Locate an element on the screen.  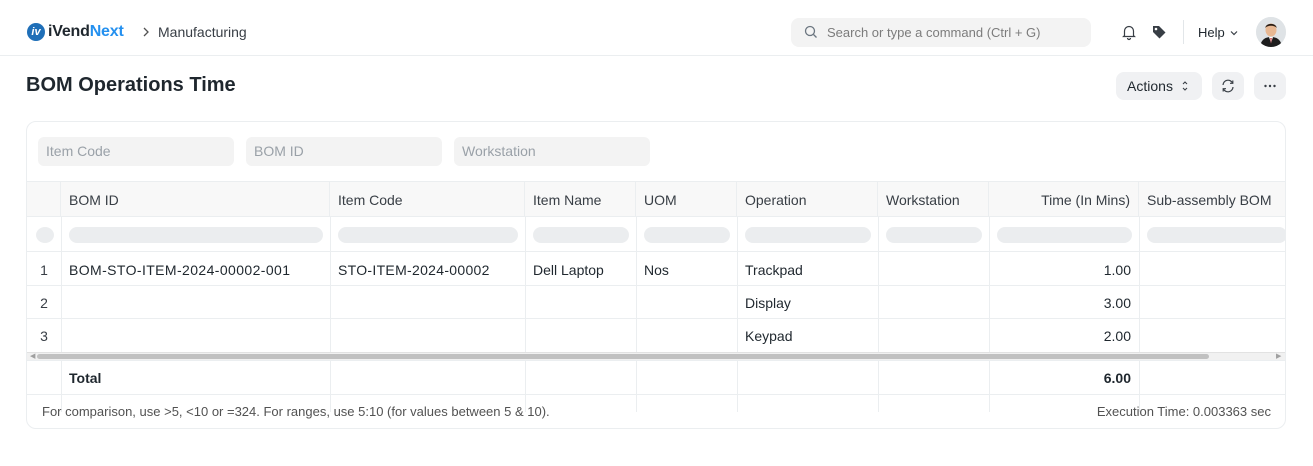
cell-time: 3.00 is located at coordinates (1064, 302).